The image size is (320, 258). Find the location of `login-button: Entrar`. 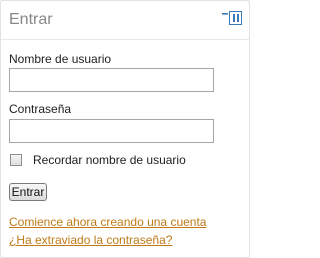

login-button: Entrar is located at coordinates (28, 192).